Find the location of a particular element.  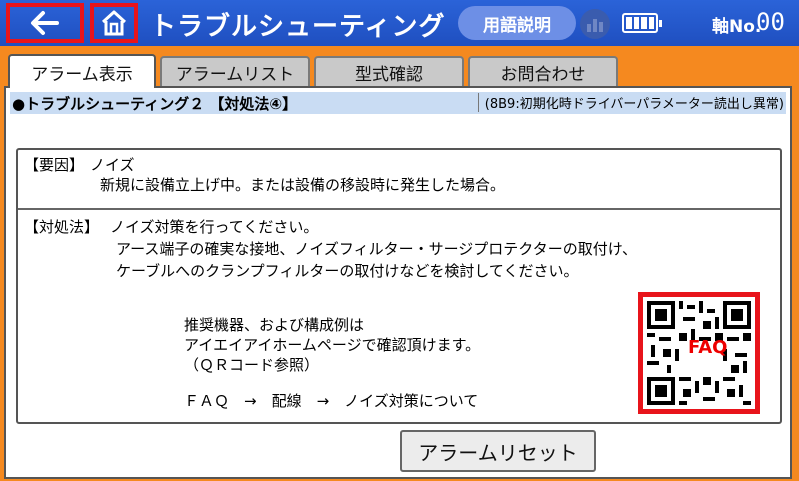

section-divider is located at coordinates (399, 209).